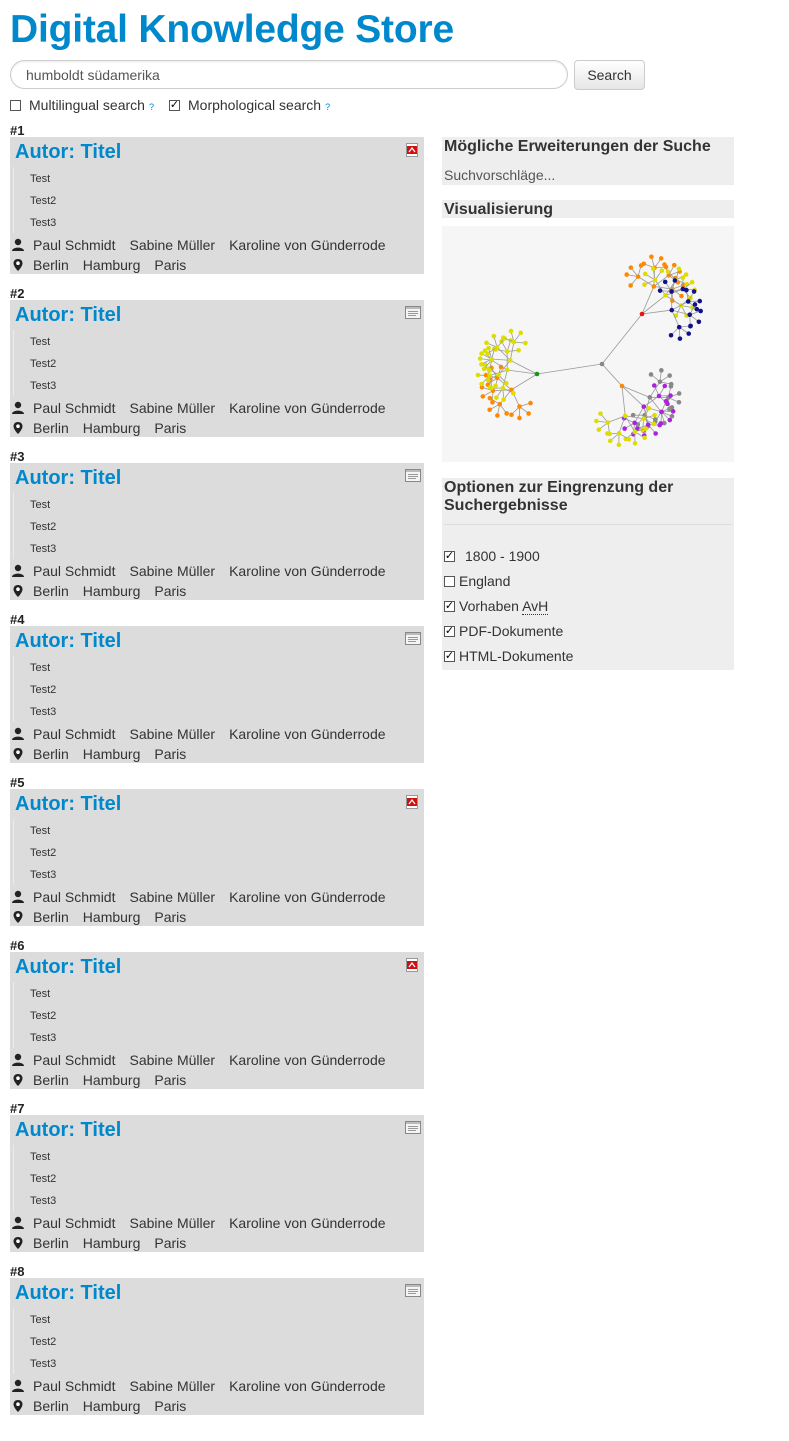 This screenshot has width=789, height=1441. I want to click on author-link: Paul Schmidt, so click(74, 571).